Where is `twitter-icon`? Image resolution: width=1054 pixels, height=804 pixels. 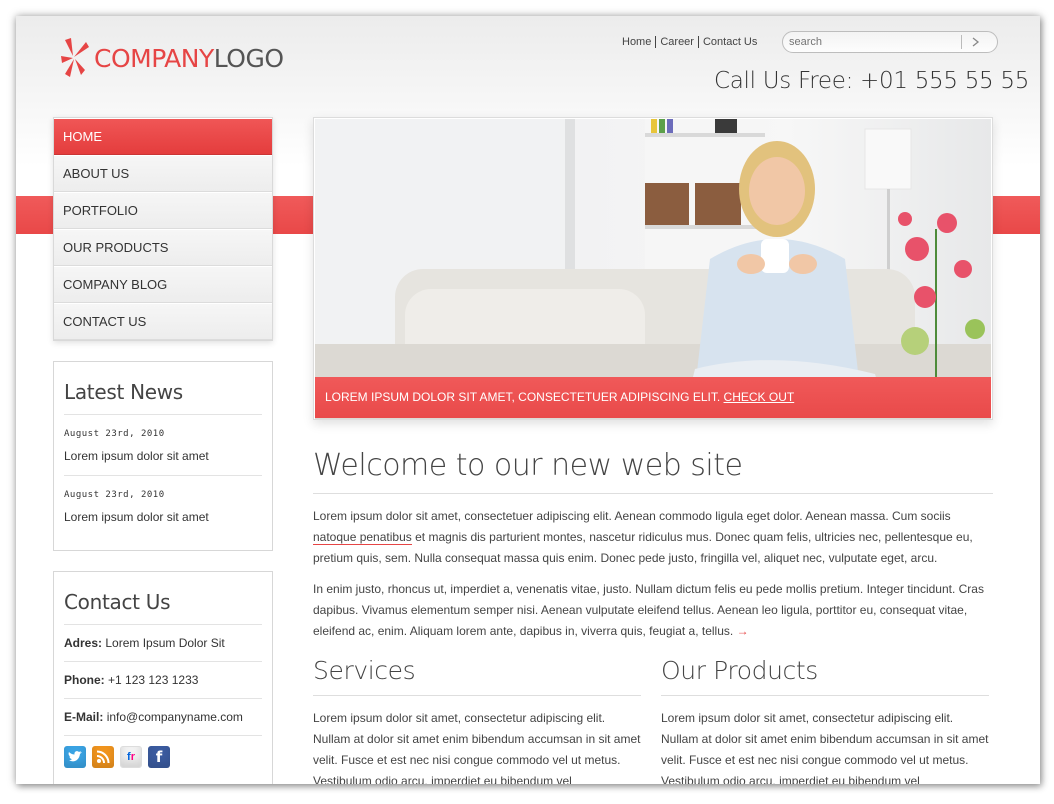
twitter-icon is located at coordinates (75, 757).